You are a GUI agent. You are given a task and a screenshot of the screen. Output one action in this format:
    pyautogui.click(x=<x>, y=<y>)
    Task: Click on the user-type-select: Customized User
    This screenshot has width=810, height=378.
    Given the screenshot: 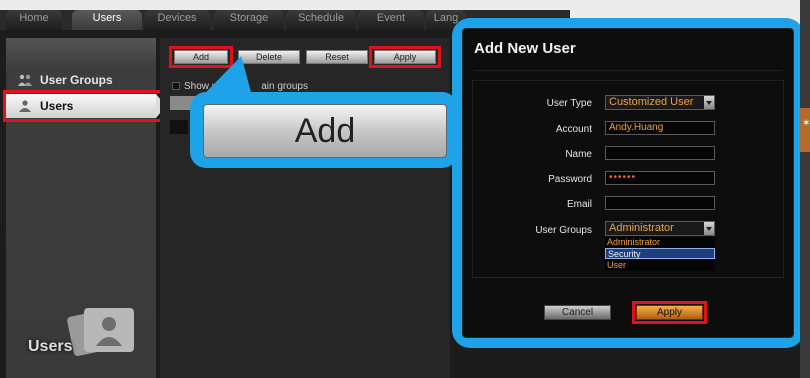 What is the action you would take?
    pyautogui.click(x=660, y=102)
    